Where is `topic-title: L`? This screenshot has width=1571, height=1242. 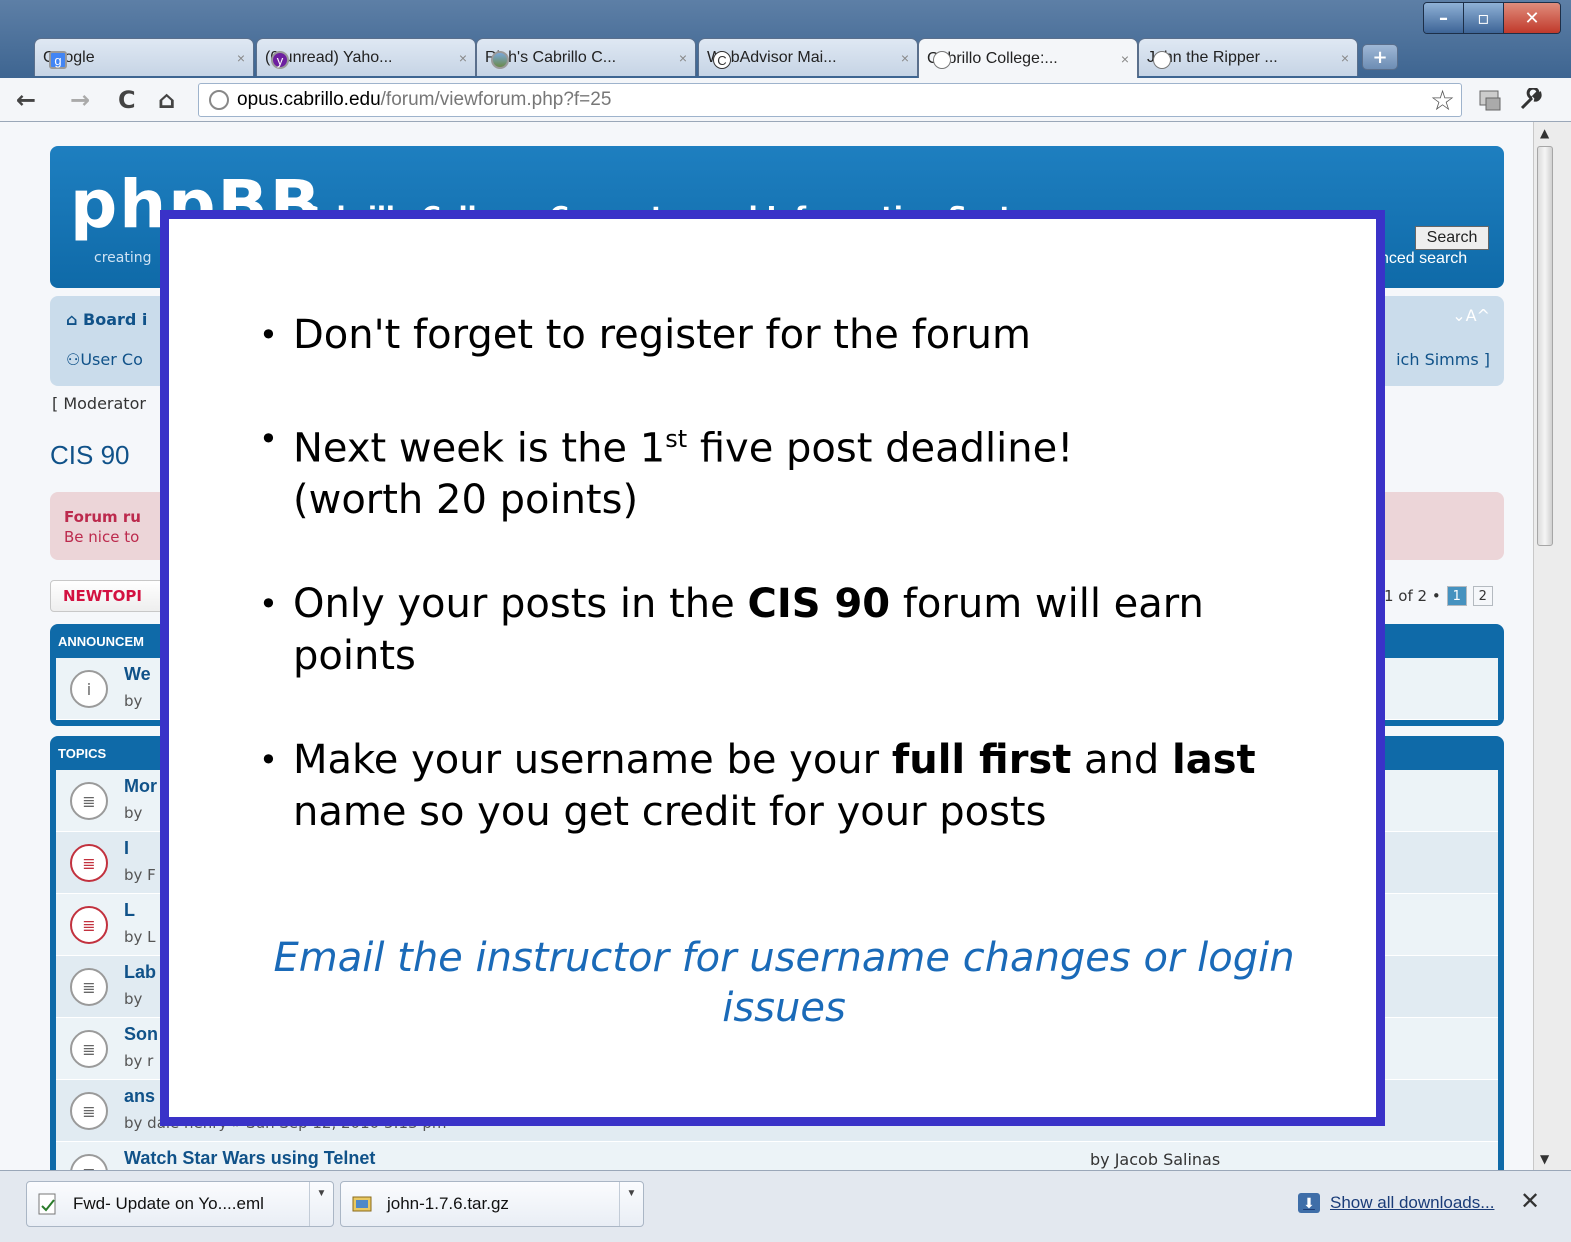
topic-title: L is located at coordinates (129, 910).